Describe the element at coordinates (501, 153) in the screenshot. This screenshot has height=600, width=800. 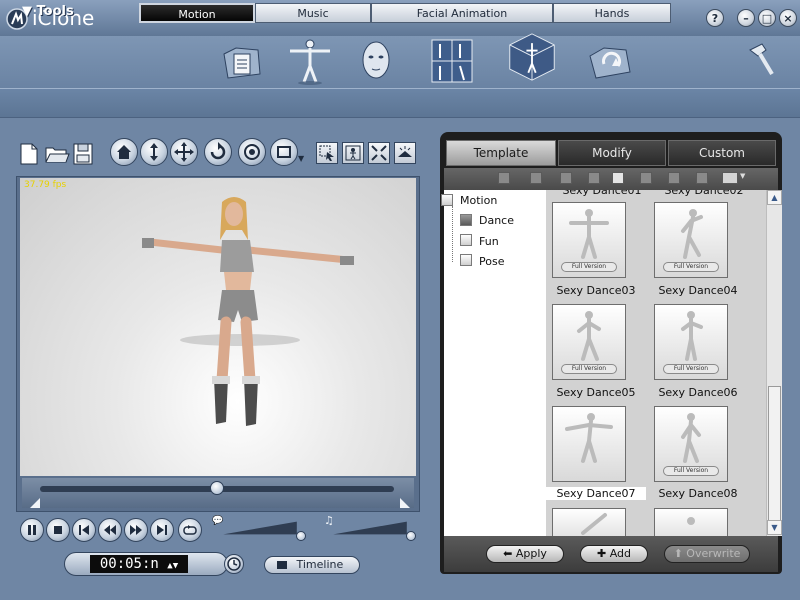
I see `tab-template: Template` at that location.